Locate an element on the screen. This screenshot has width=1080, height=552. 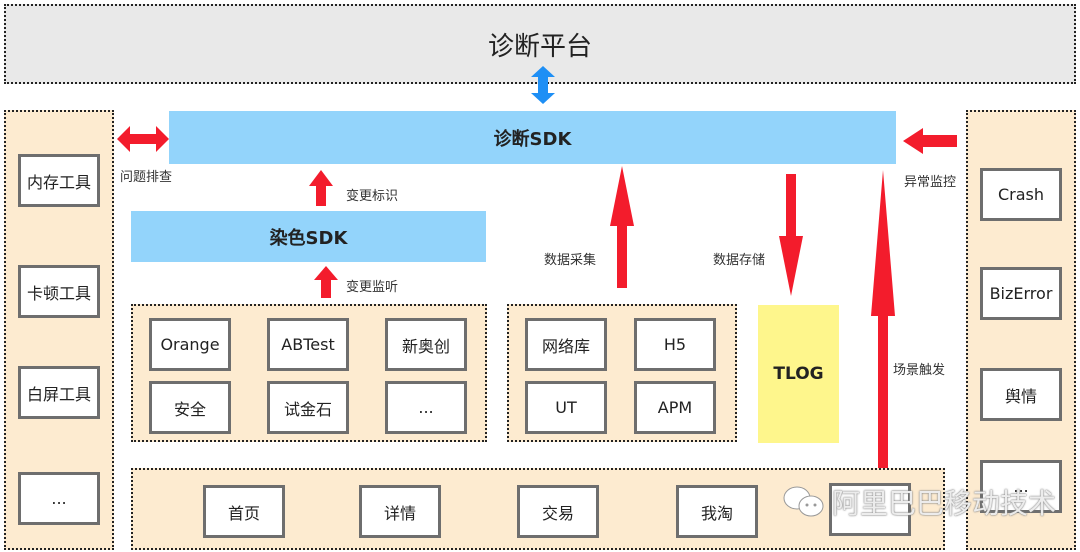
diagnosis-sdk-label: 诊断SDK is located at coordinates (532, 139).